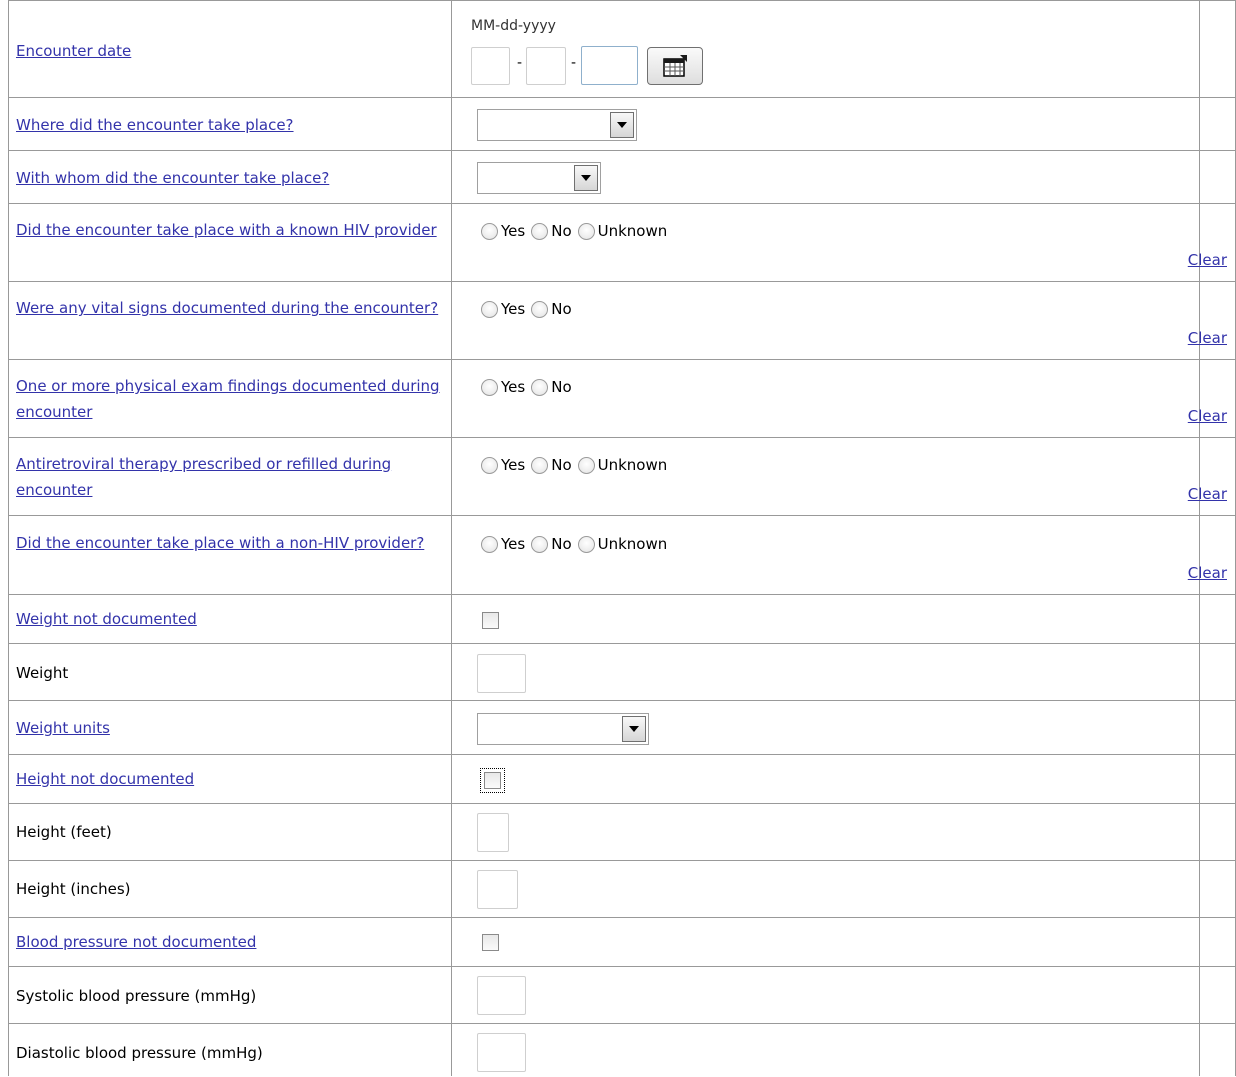 This screenshot has height=1077, width=1236. What do you see at coordinates (493, 832) in the screenshot?
I see `height-feet-input` at bounding box center [493, 832].